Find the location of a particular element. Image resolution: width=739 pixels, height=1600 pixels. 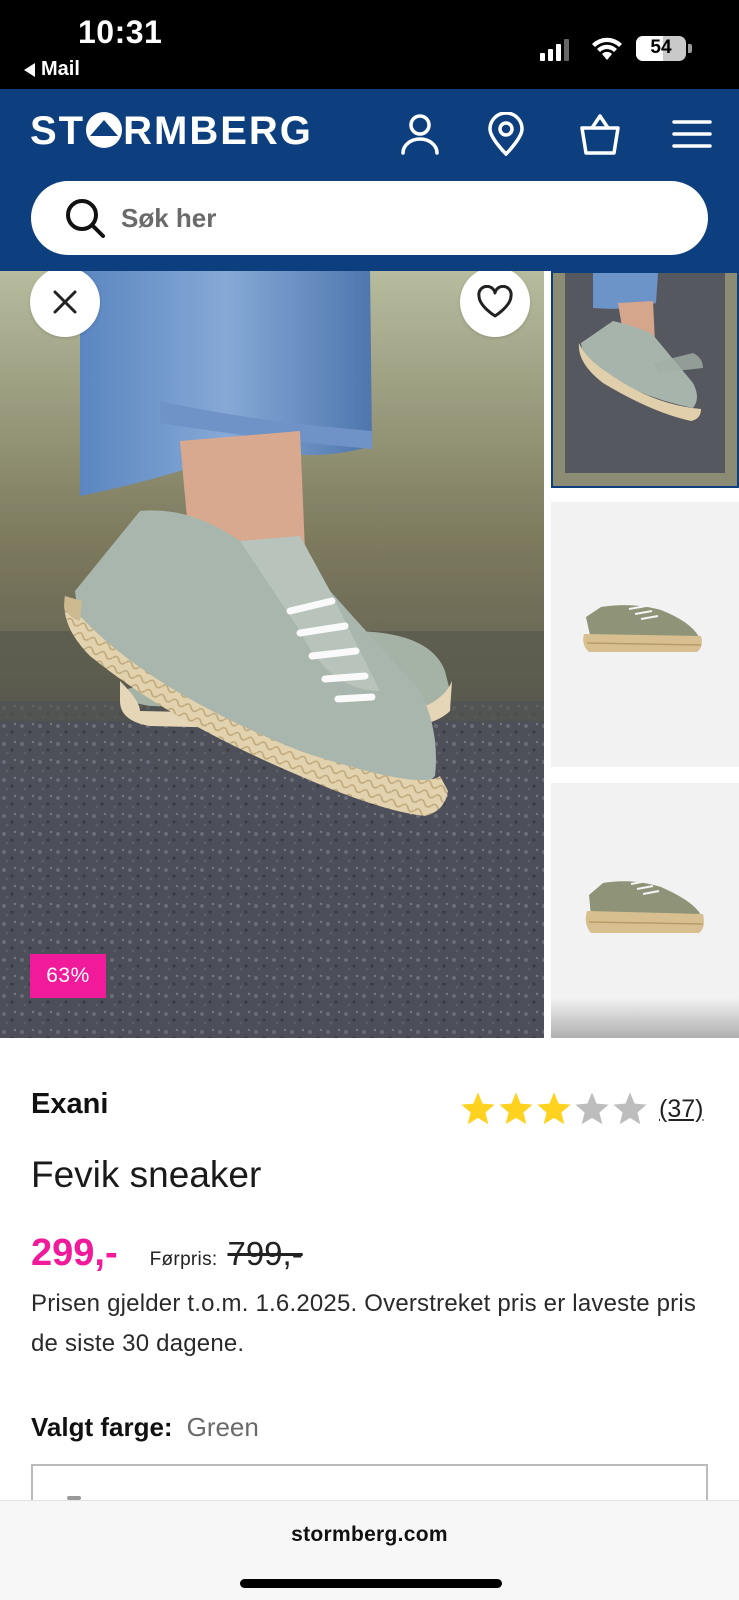

back-label: Mail is located at coordinates (60, 69).